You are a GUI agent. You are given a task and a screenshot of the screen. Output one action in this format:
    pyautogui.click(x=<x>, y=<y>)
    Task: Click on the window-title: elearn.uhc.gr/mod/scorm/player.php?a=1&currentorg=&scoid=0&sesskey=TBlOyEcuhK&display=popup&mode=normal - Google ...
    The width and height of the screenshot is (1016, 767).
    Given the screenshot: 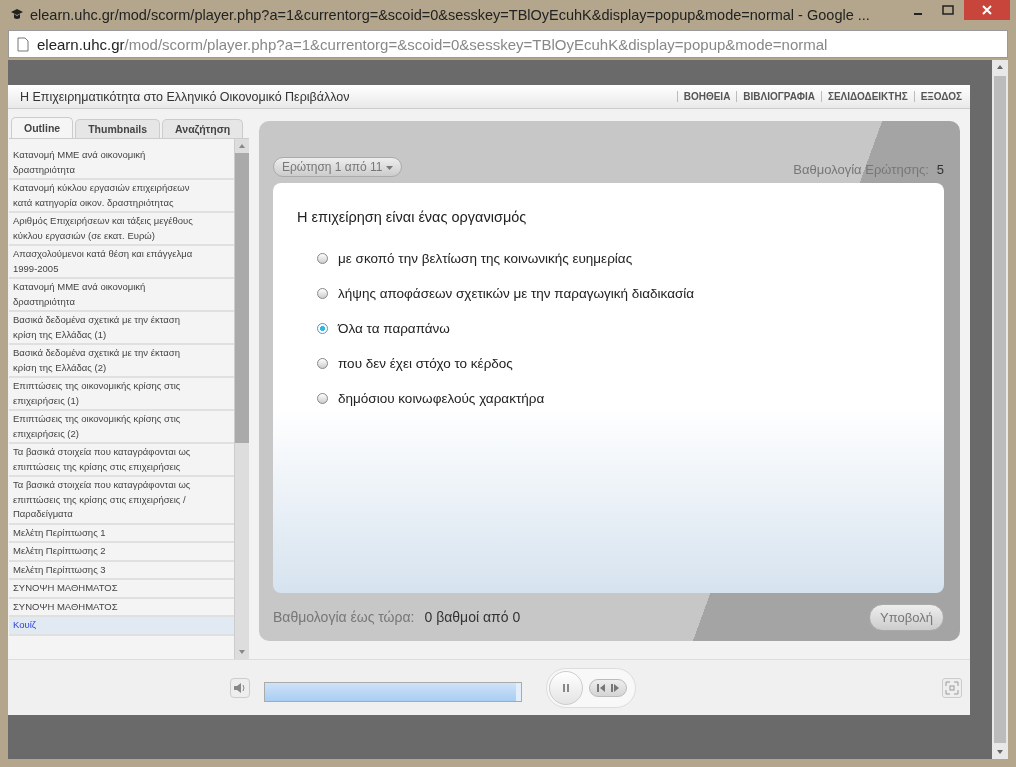 What is the action you would take?
    pyautogui.click(x=450, y=15)
    